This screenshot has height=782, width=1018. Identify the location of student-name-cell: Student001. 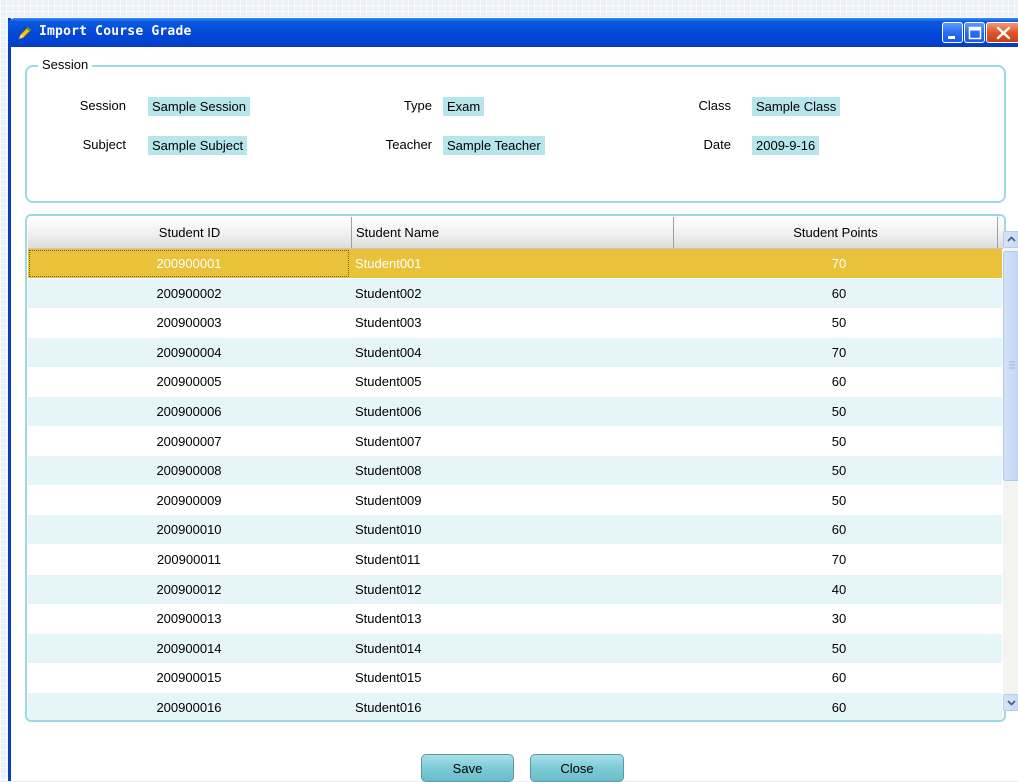
(514, 263).